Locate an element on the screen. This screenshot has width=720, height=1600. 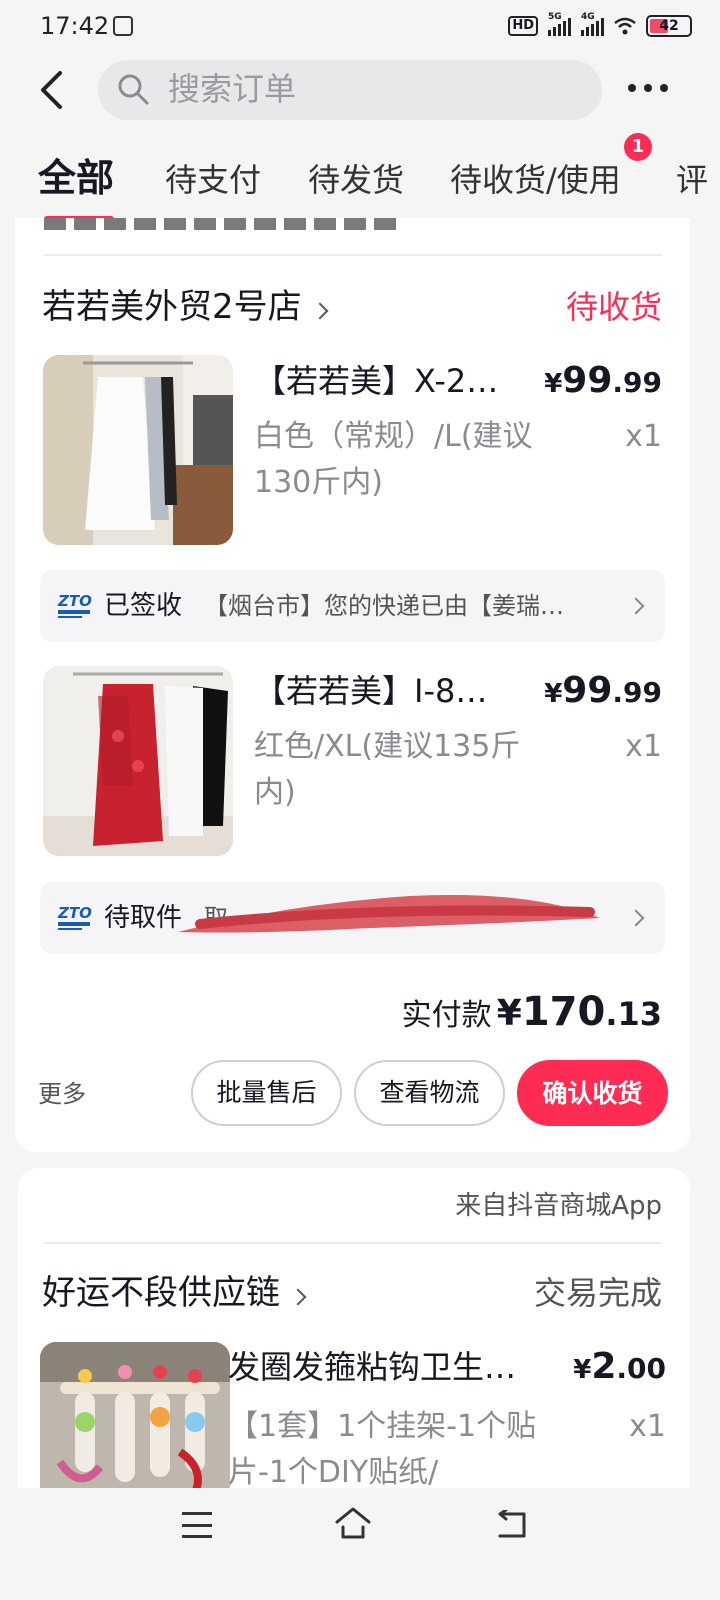
paid-label: 实付款 is located at coordinates (446, 1015).